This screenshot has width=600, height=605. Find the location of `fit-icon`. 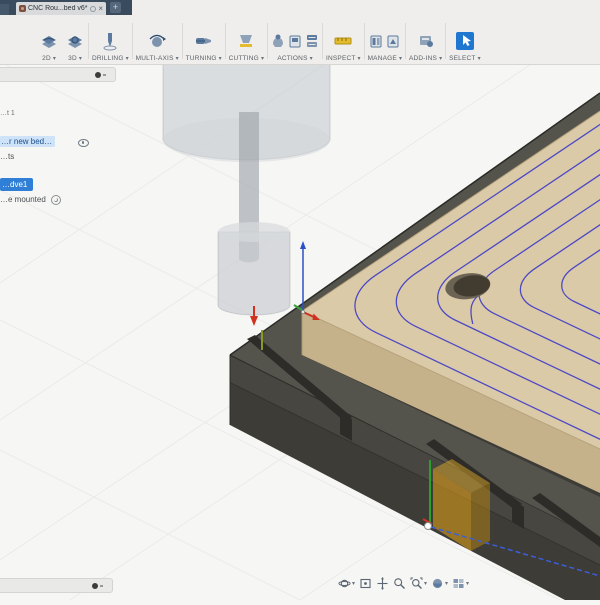

fit-icon is located at coordinates (416, 583).